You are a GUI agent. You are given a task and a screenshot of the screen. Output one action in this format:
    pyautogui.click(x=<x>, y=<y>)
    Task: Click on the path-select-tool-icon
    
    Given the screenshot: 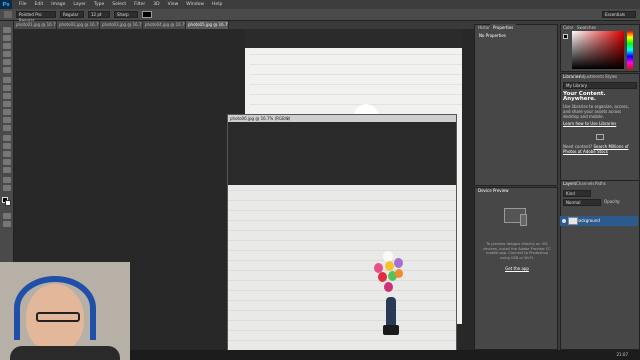 What is the action you would take?
    pyautogui.click(x=7, y=162)
    